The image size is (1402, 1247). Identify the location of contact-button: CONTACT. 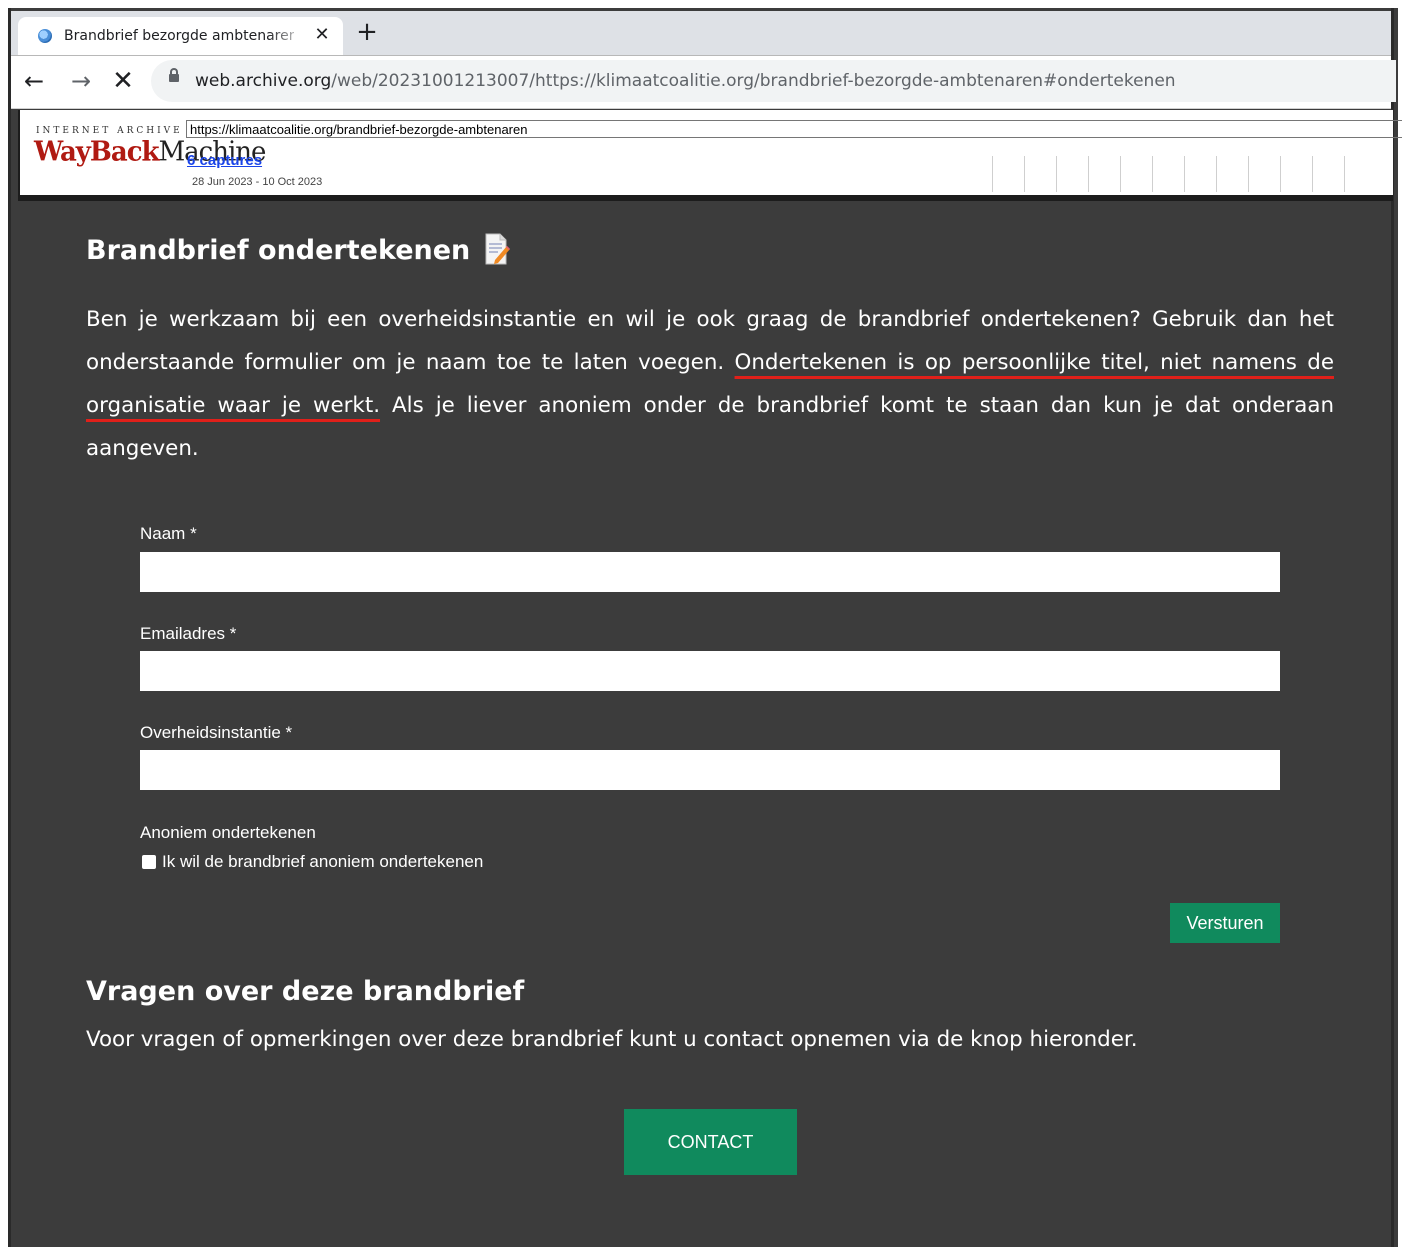
(710, 1142).